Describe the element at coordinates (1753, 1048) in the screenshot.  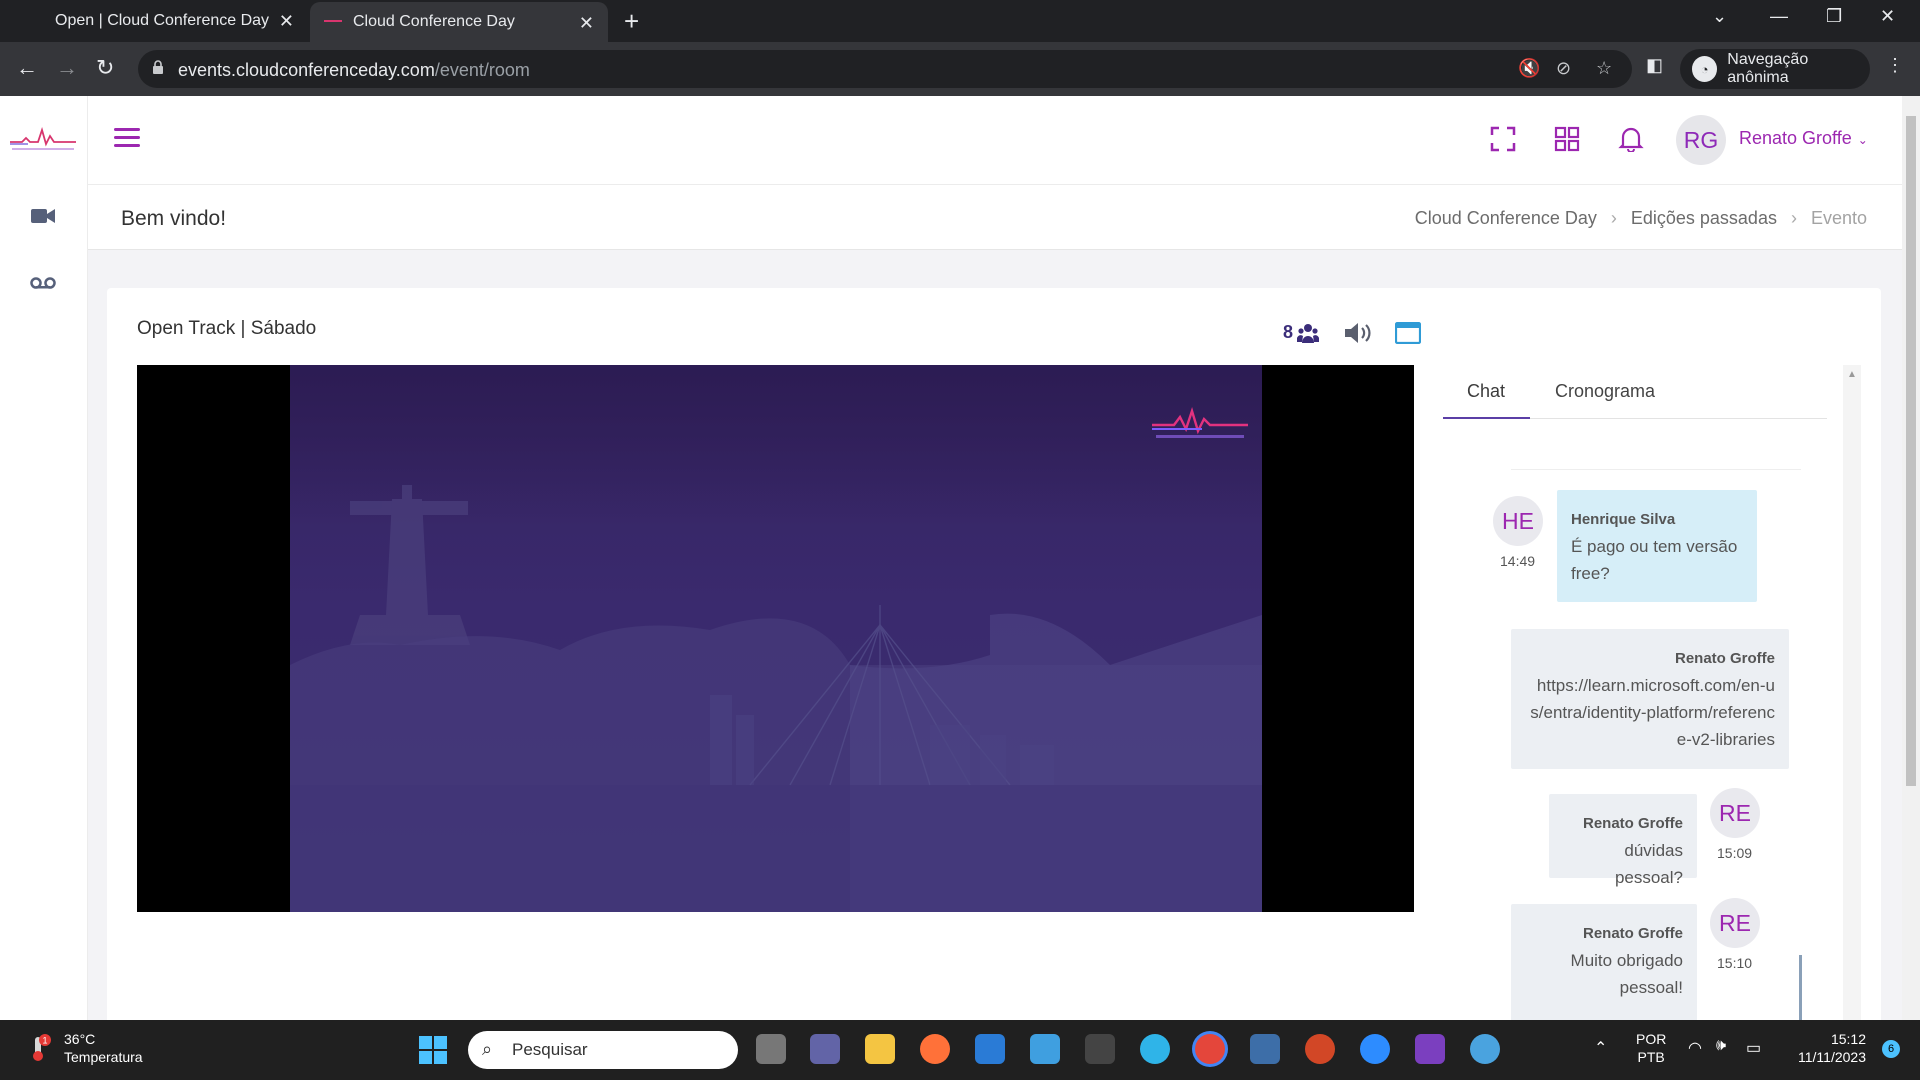
I see `battery-icon: ▭` at that location.